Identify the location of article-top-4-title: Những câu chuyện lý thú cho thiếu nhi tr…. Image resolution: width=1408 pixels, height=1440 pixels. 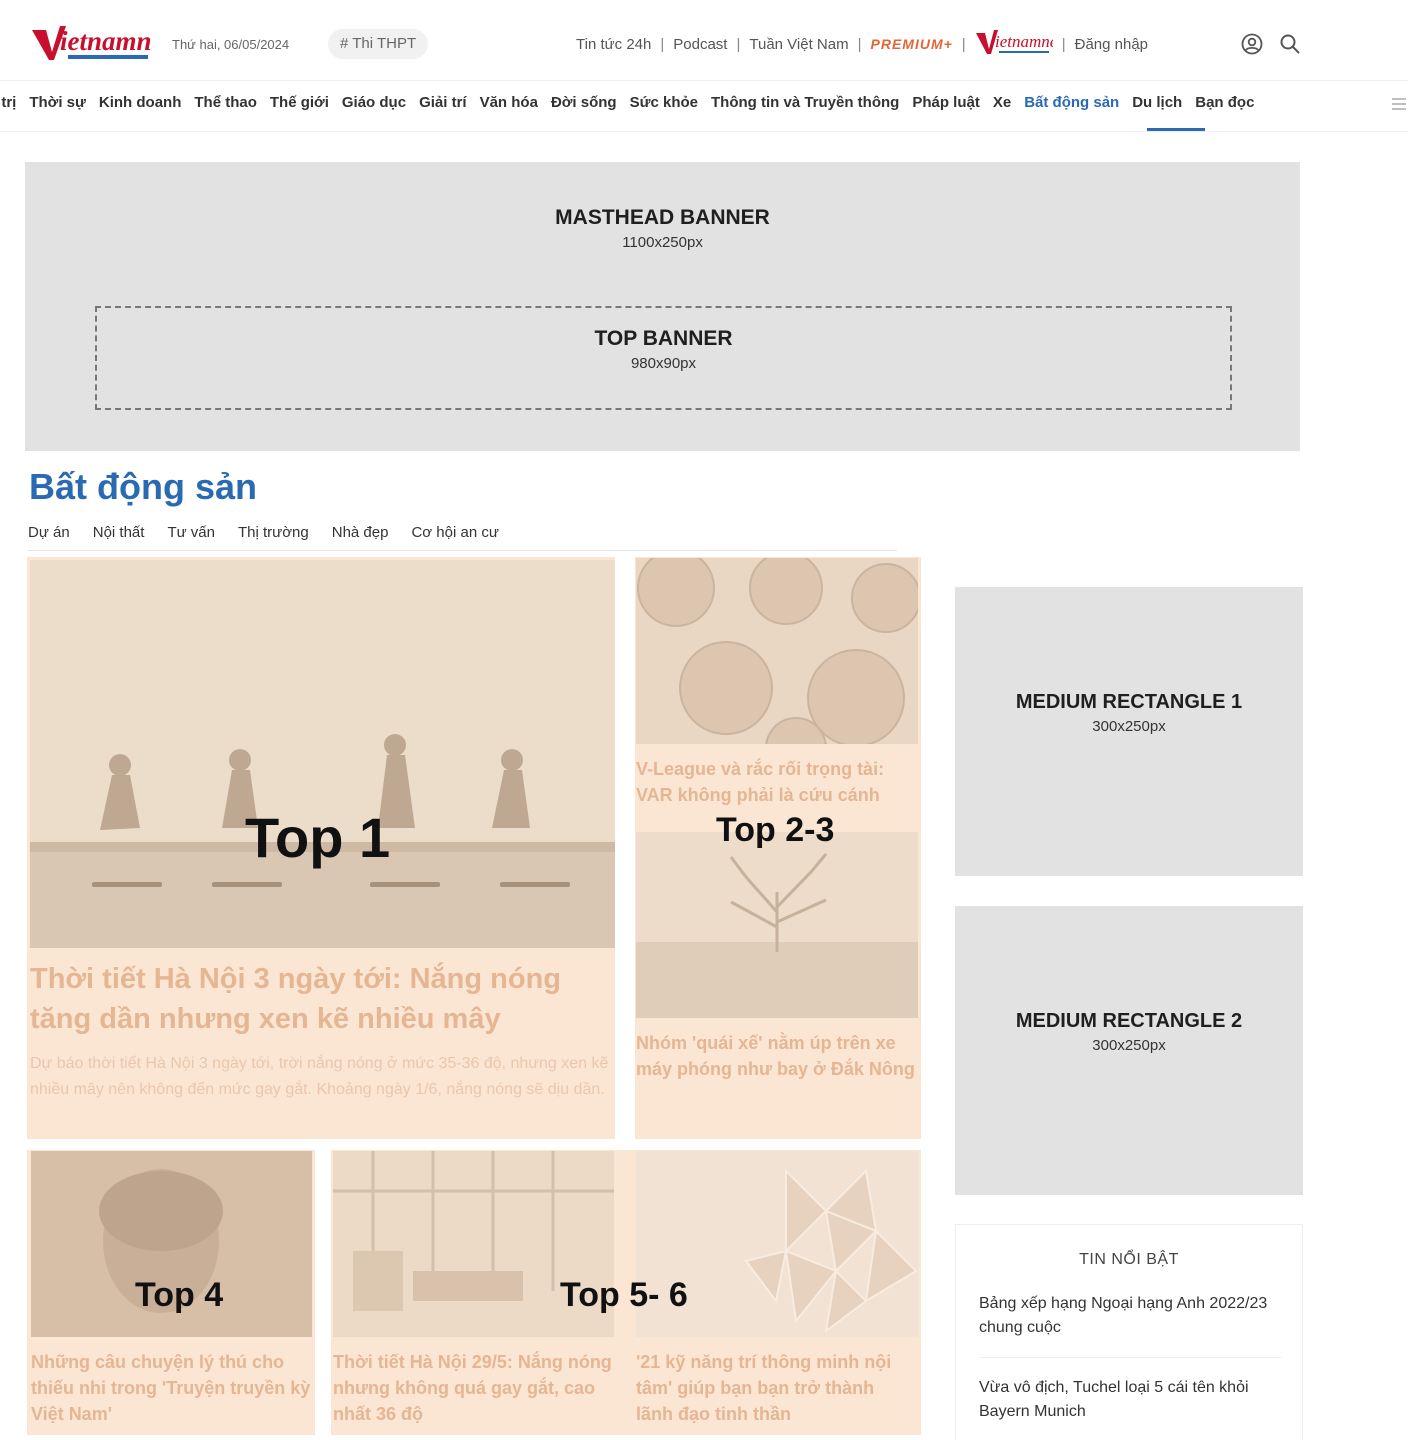
(171, 1388).